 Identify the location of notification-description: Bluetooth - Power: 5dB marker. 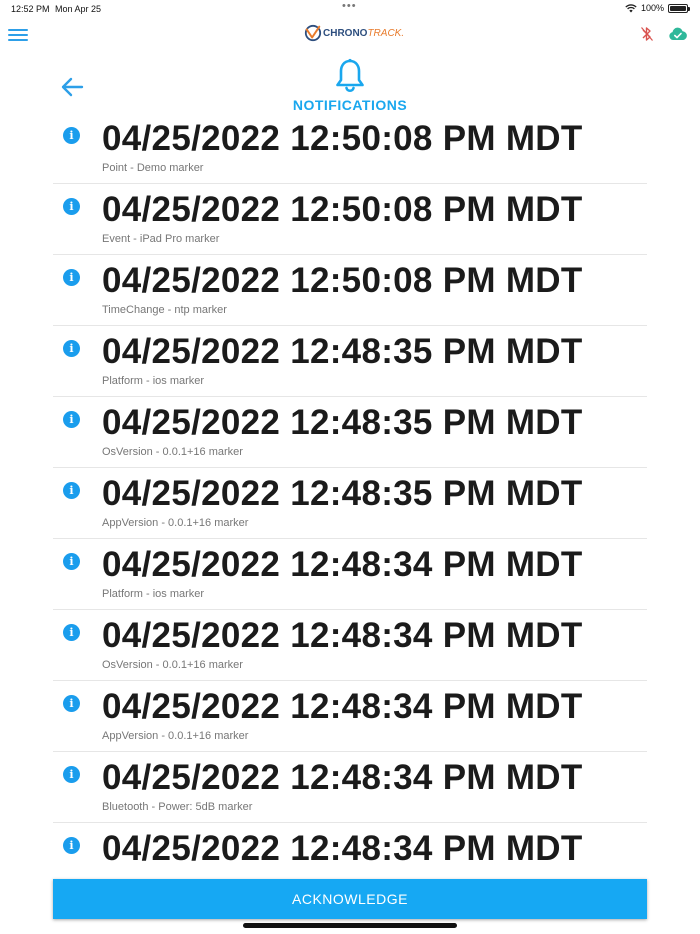
(177, 807).